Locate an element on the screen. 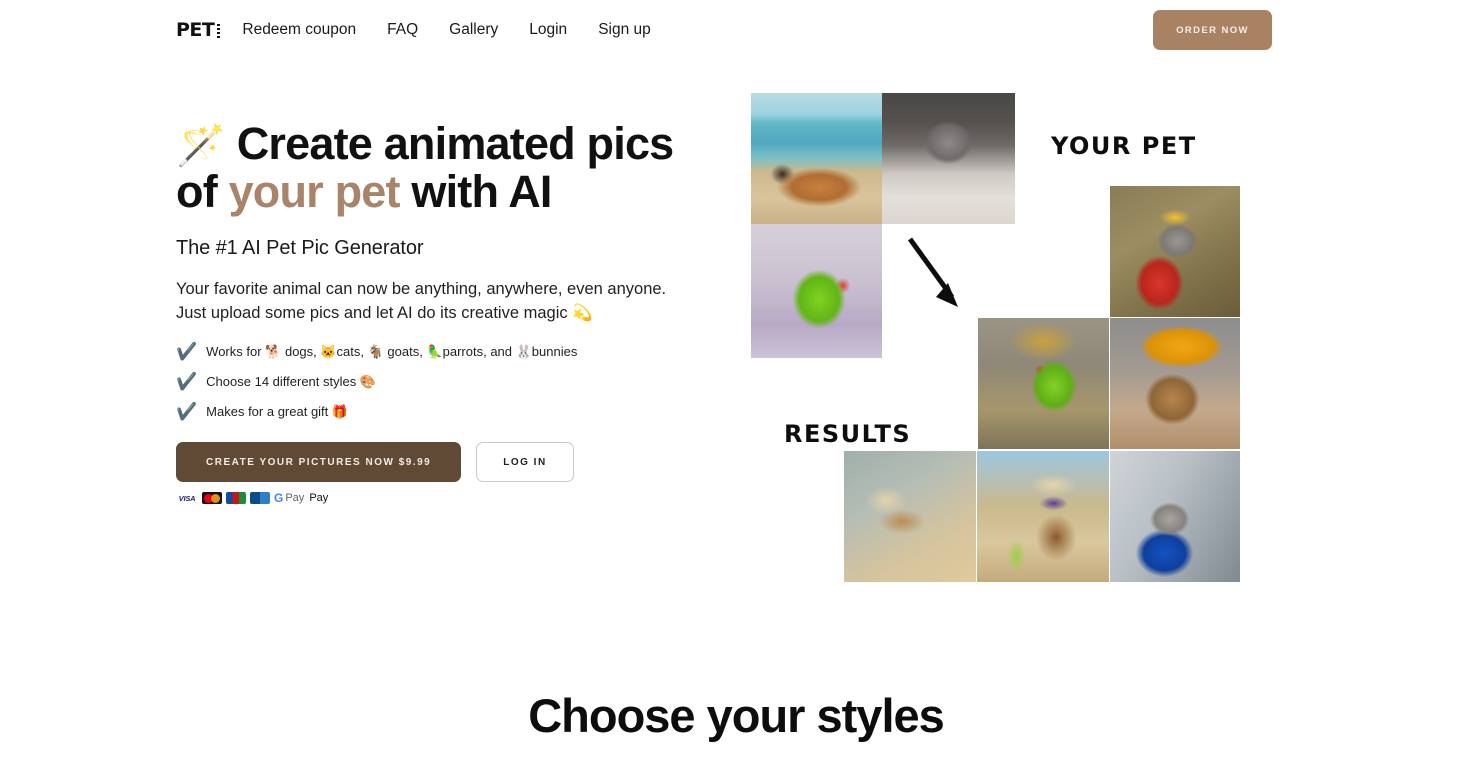  logo-dots-icon is located at coordinates (219, 30).